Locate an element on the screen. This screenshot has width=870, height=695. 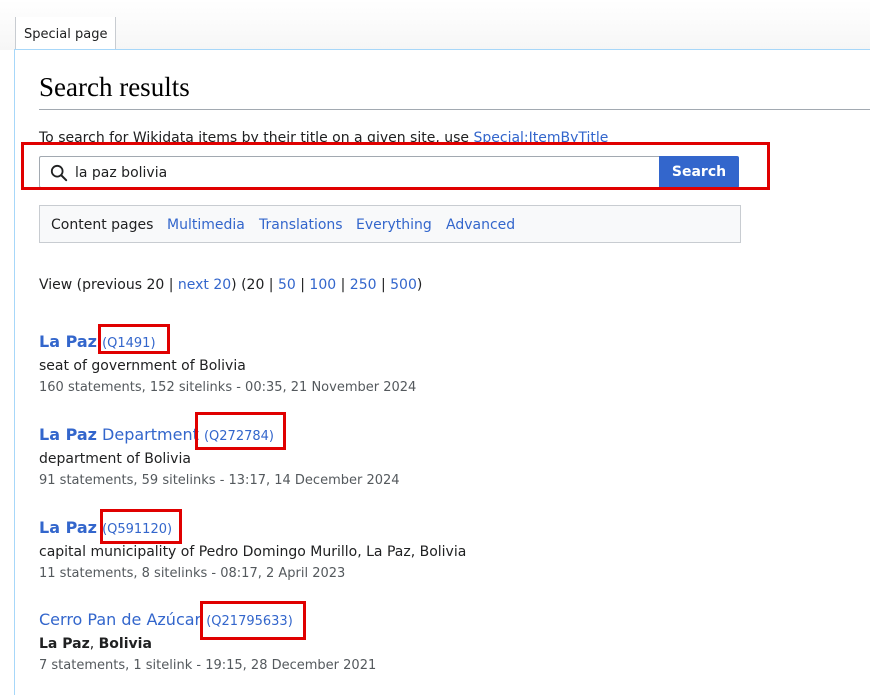
profile-tab-everything: Everything is located at coordinates (394, 225).